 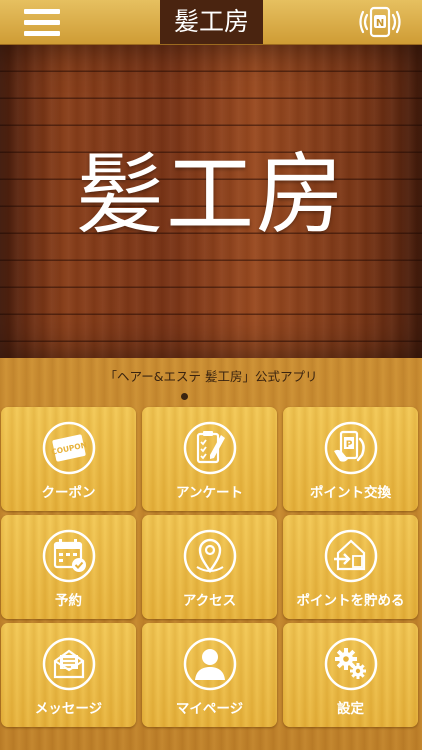 What do you see at coordinates (210, 556) in the screenshot?
I see `map-pin-icon` at bounding box center [210, 556].